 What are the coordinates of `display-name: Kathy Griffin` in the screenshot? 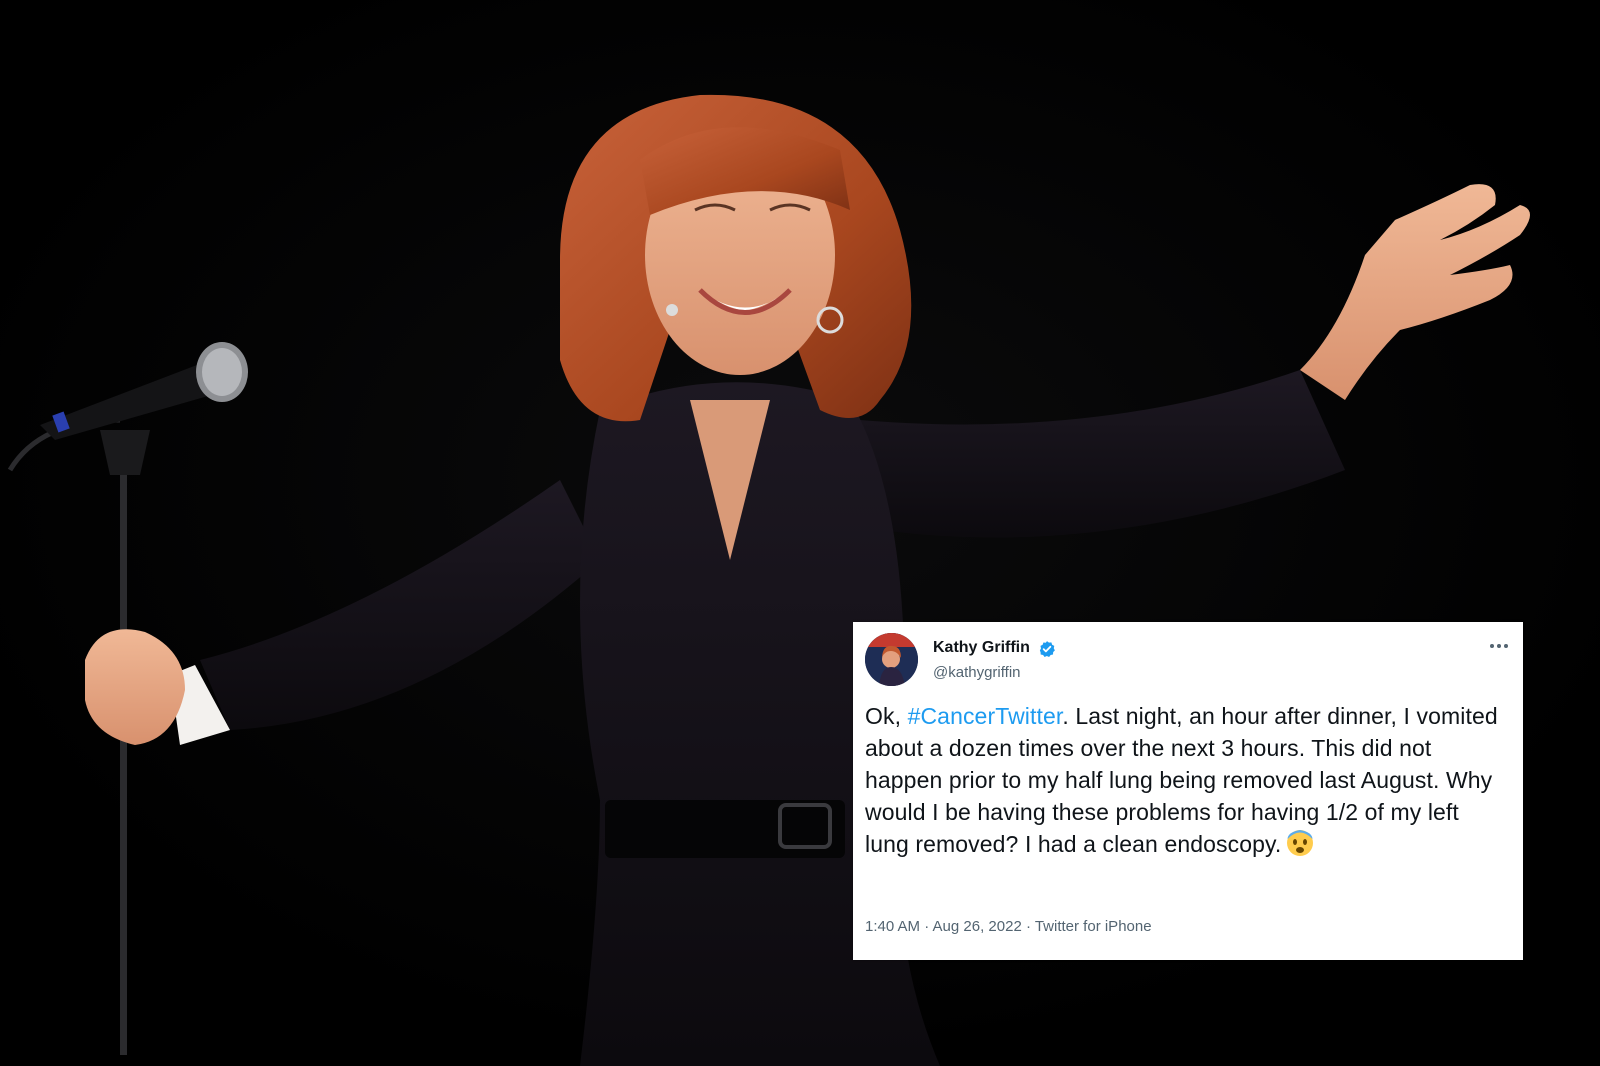 It's located at (981, 648).